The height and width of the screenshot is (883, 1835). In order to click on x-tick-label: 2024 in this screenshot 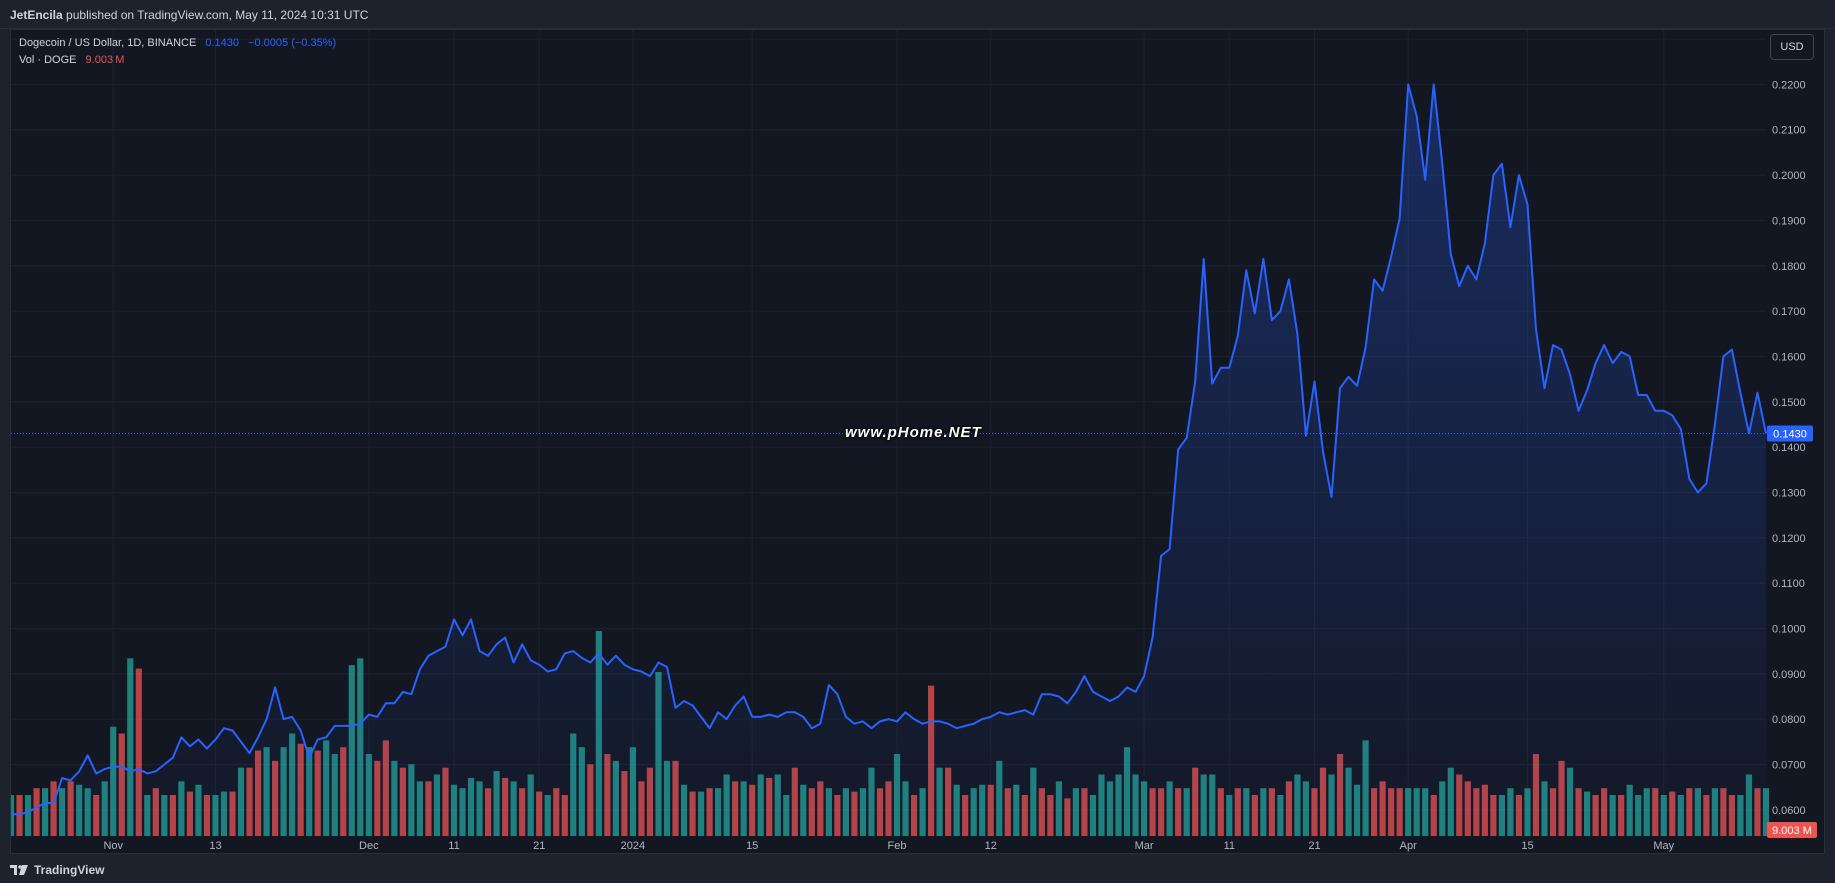, I will do `click(633, 846)`.